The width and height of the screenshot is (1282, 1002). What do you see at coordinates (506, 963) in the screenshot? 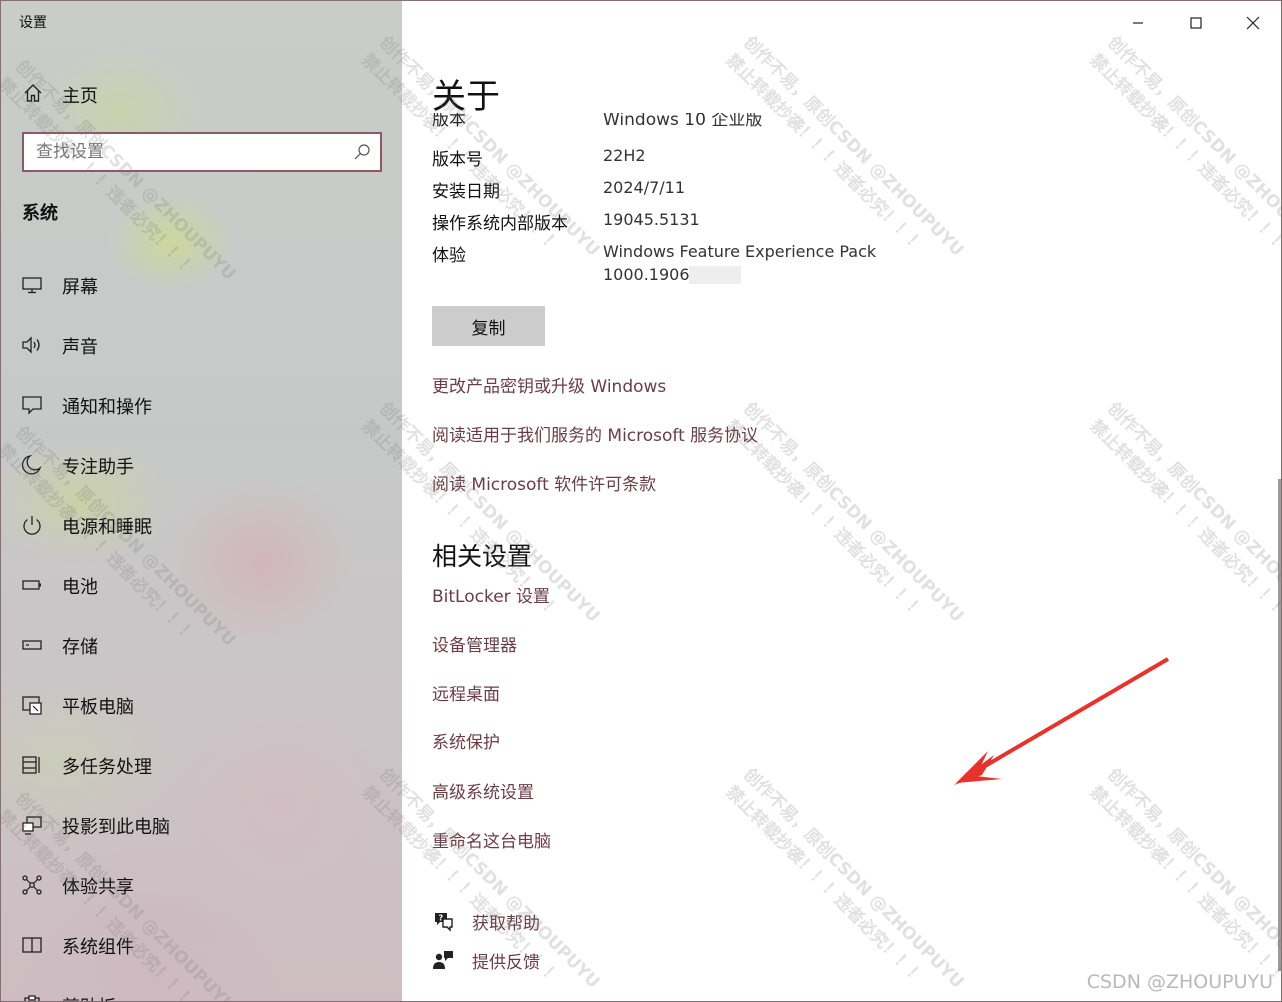
I see `give-feedback-label: 提供反馈` at bounding box center [506, 963].